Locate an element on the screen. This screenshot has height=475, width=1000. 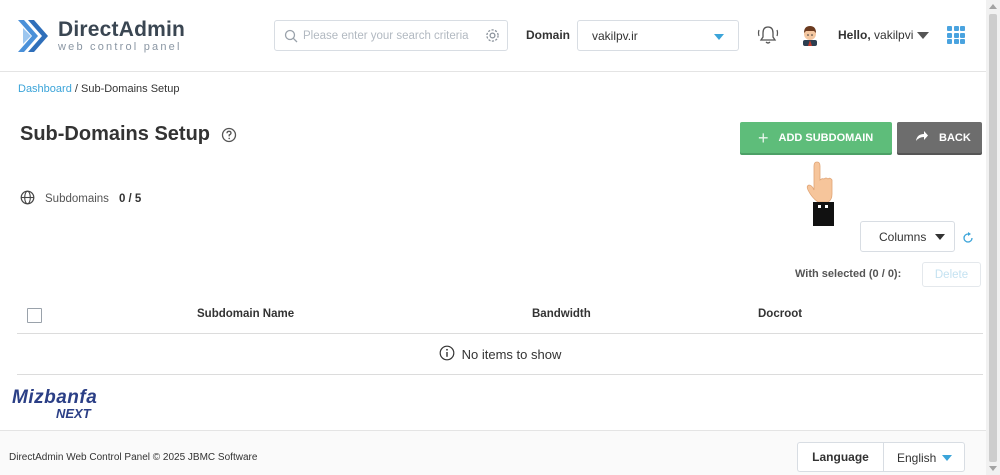
info-icon is located at coordinates (447, 354).